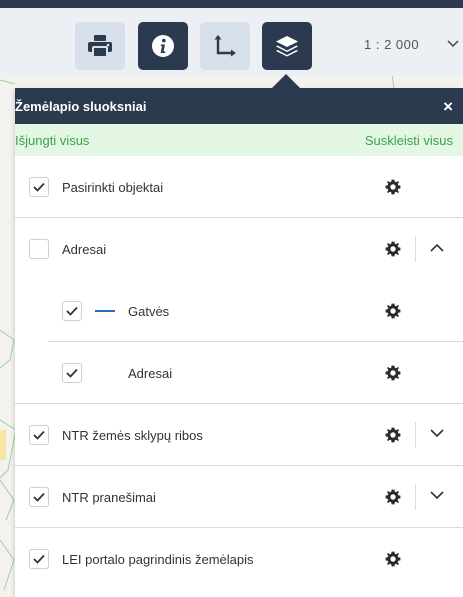 The height and width of the screenshot is (597, 463). I want to click on layer-label: Gatvės, so click(149, 311).